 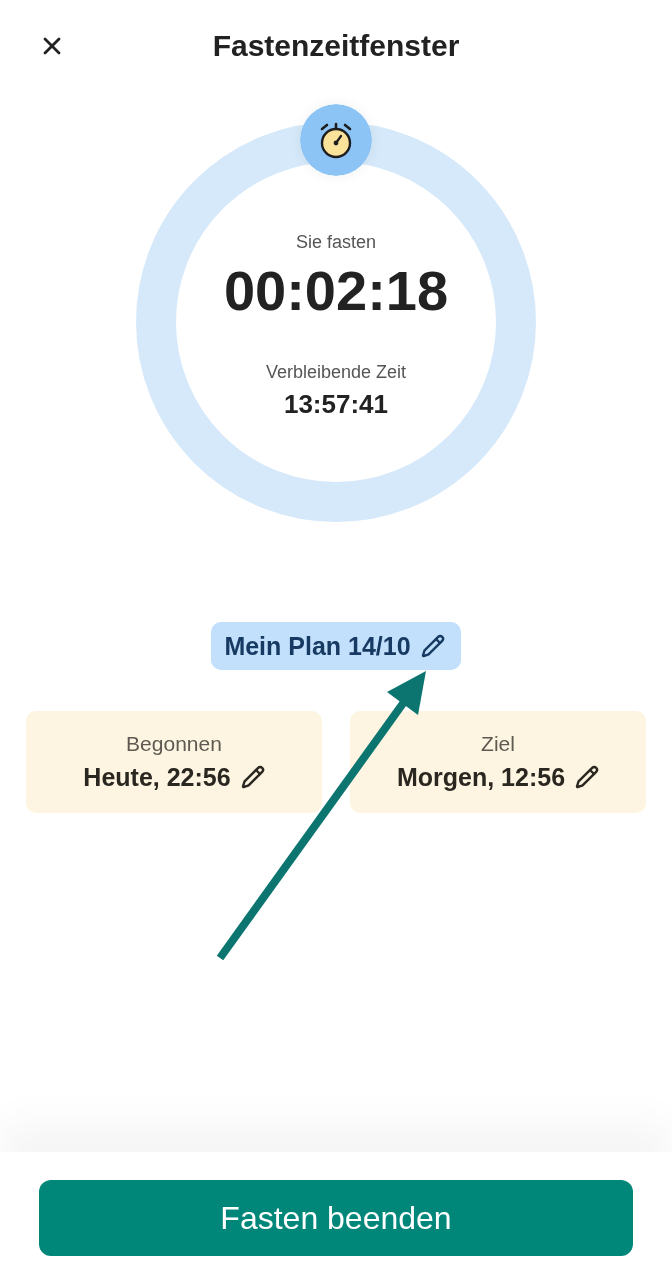 I want to click on screen-title: Fastenzeitfenster, so click(x=336, y=46).